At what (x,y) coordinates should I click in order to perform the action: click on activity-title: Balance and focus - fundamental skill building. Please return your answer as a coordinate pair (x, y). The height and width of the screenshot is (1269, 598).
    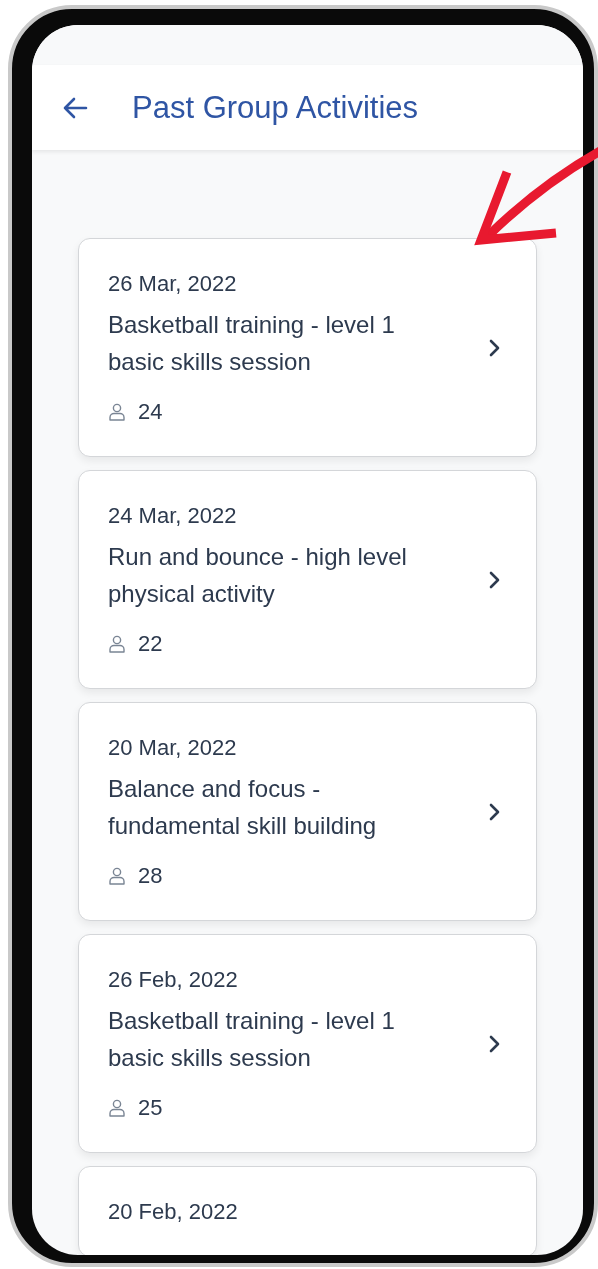
    Looking at the image, I should click on (243, 807).